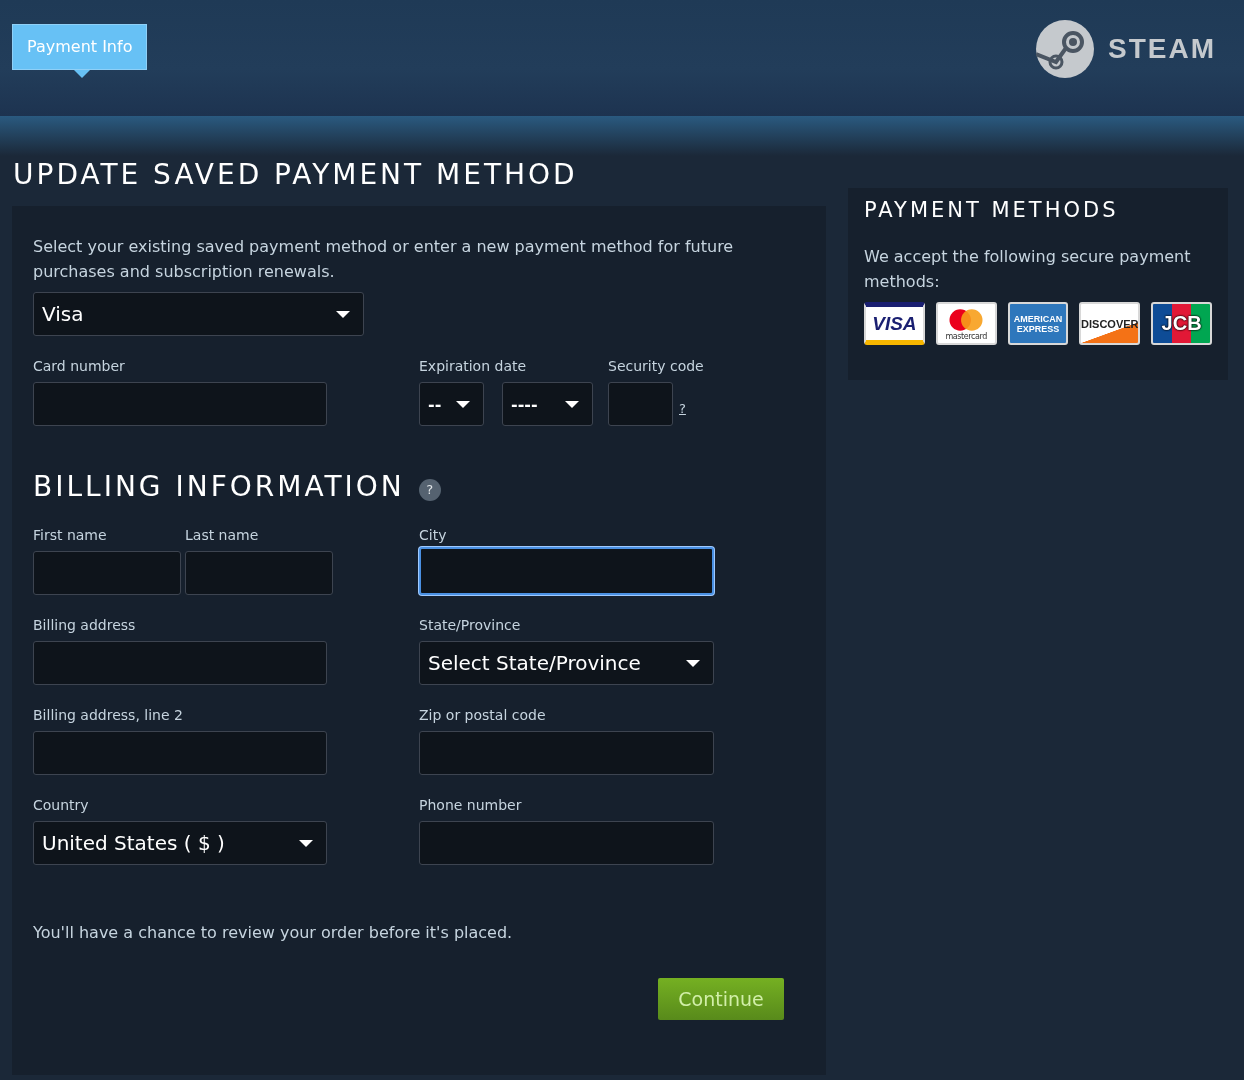  I want to click on city-field, so click(566, 571).